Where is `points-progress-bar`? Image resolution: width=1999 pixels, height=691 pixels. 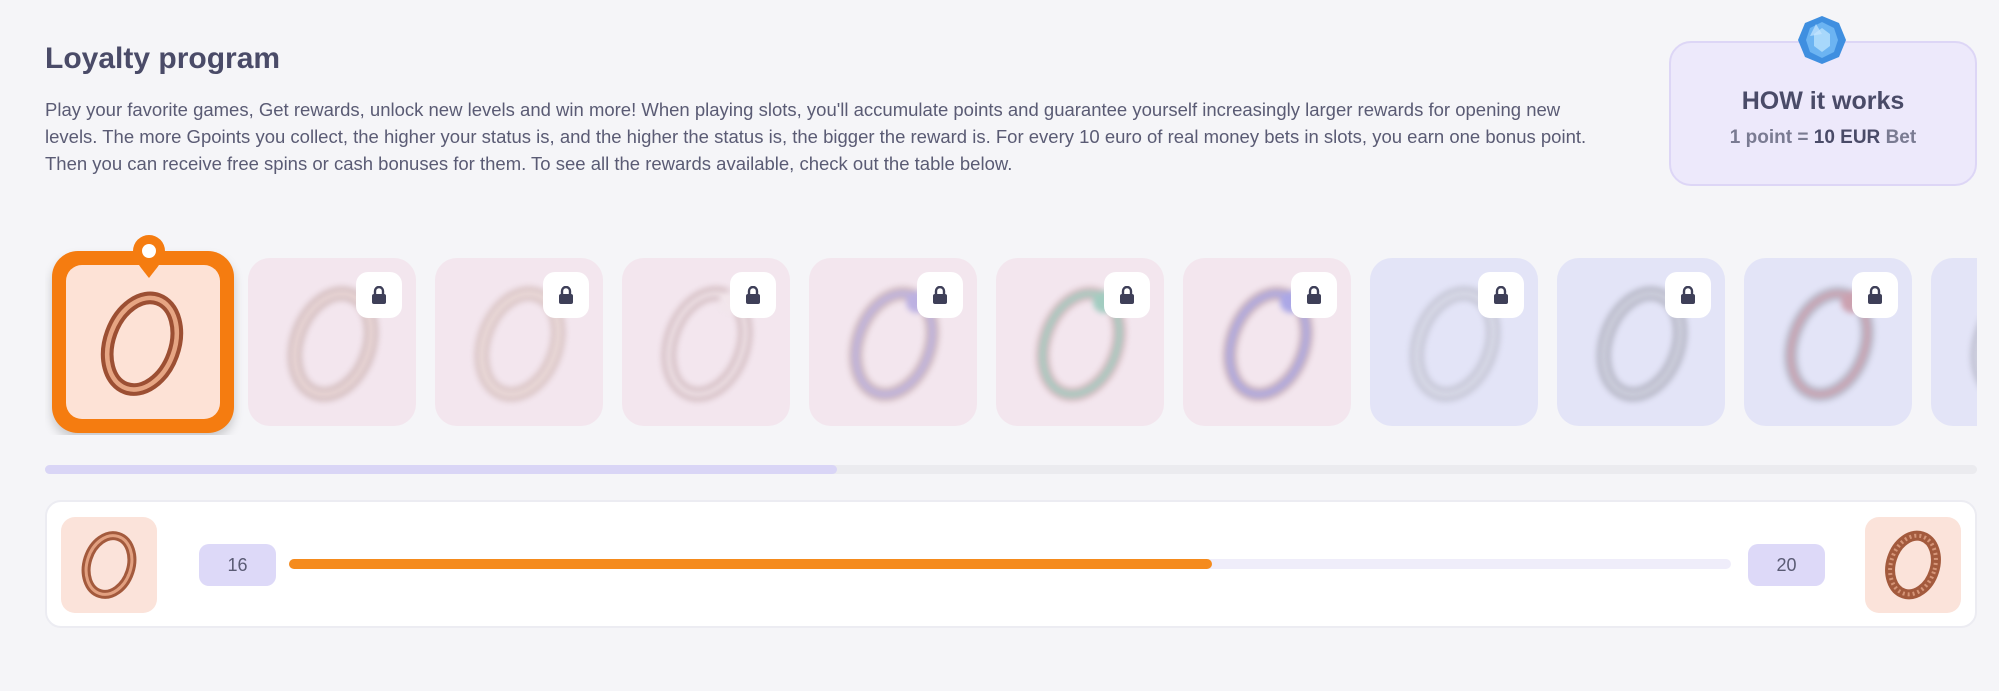
points-progress-bar is located at coordinates (1010, 564).